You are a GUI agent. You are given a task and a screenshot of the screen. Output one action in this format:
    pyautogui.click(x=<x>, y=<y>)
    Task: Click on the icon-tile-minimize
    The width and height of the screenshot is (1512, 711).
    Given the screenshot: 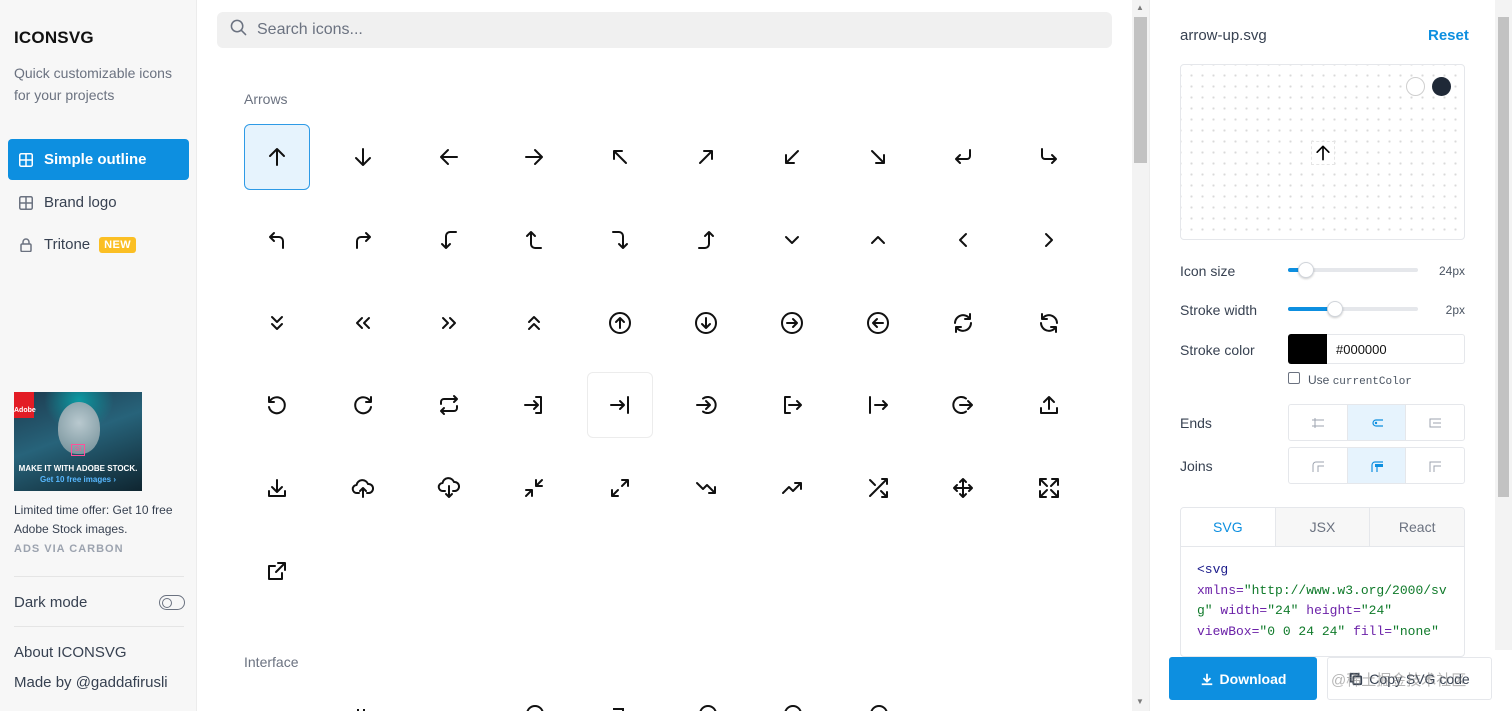 What is the action you would take?
    pyautogui.click(x=534, y=488)
    